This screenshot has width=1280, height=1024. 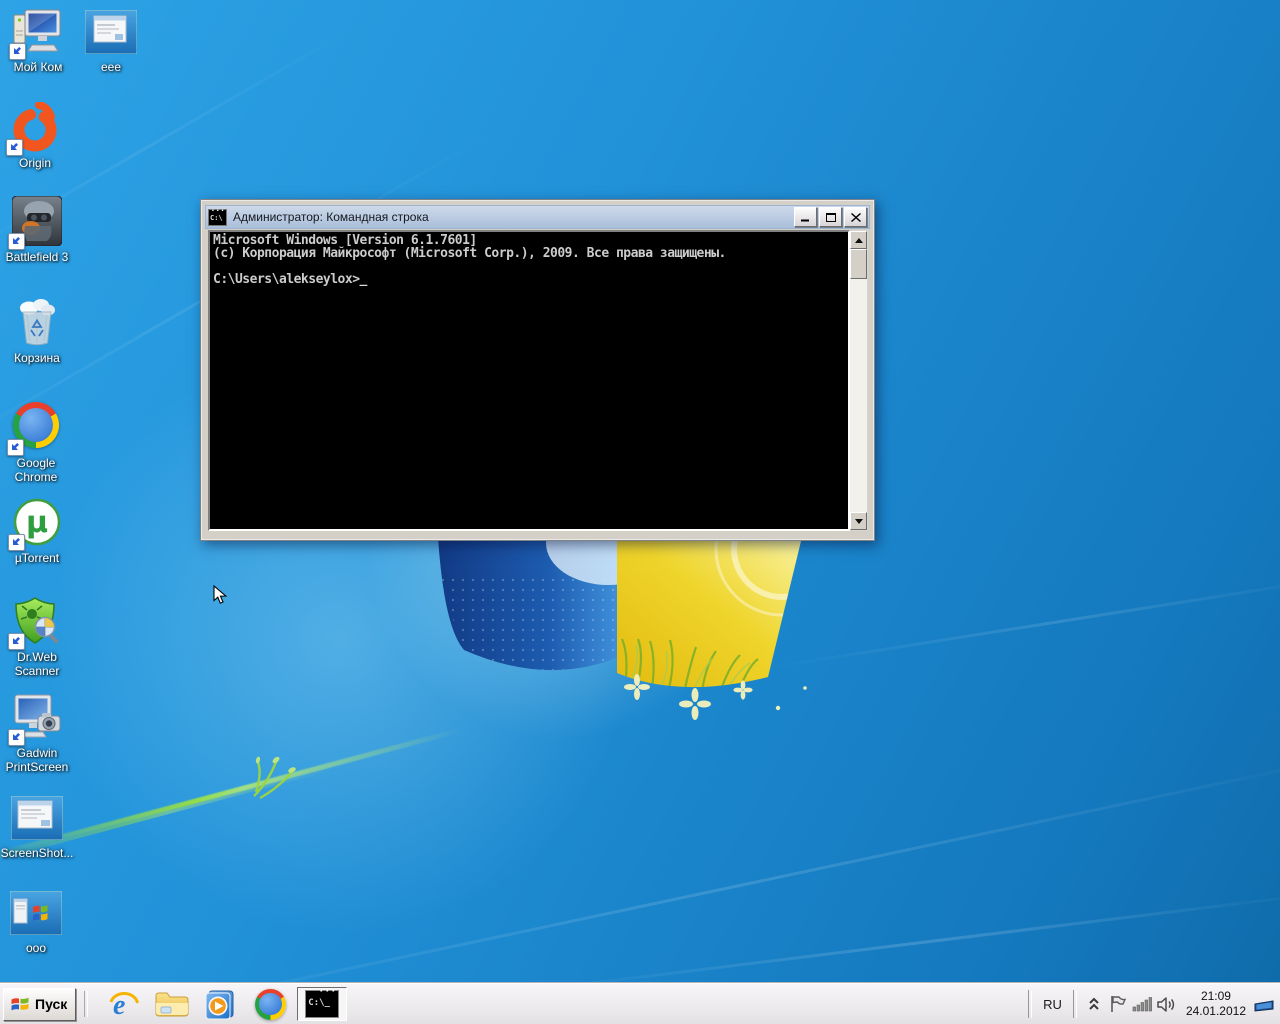 I want to click on media-player-icon, so click(x=219, y=1005).